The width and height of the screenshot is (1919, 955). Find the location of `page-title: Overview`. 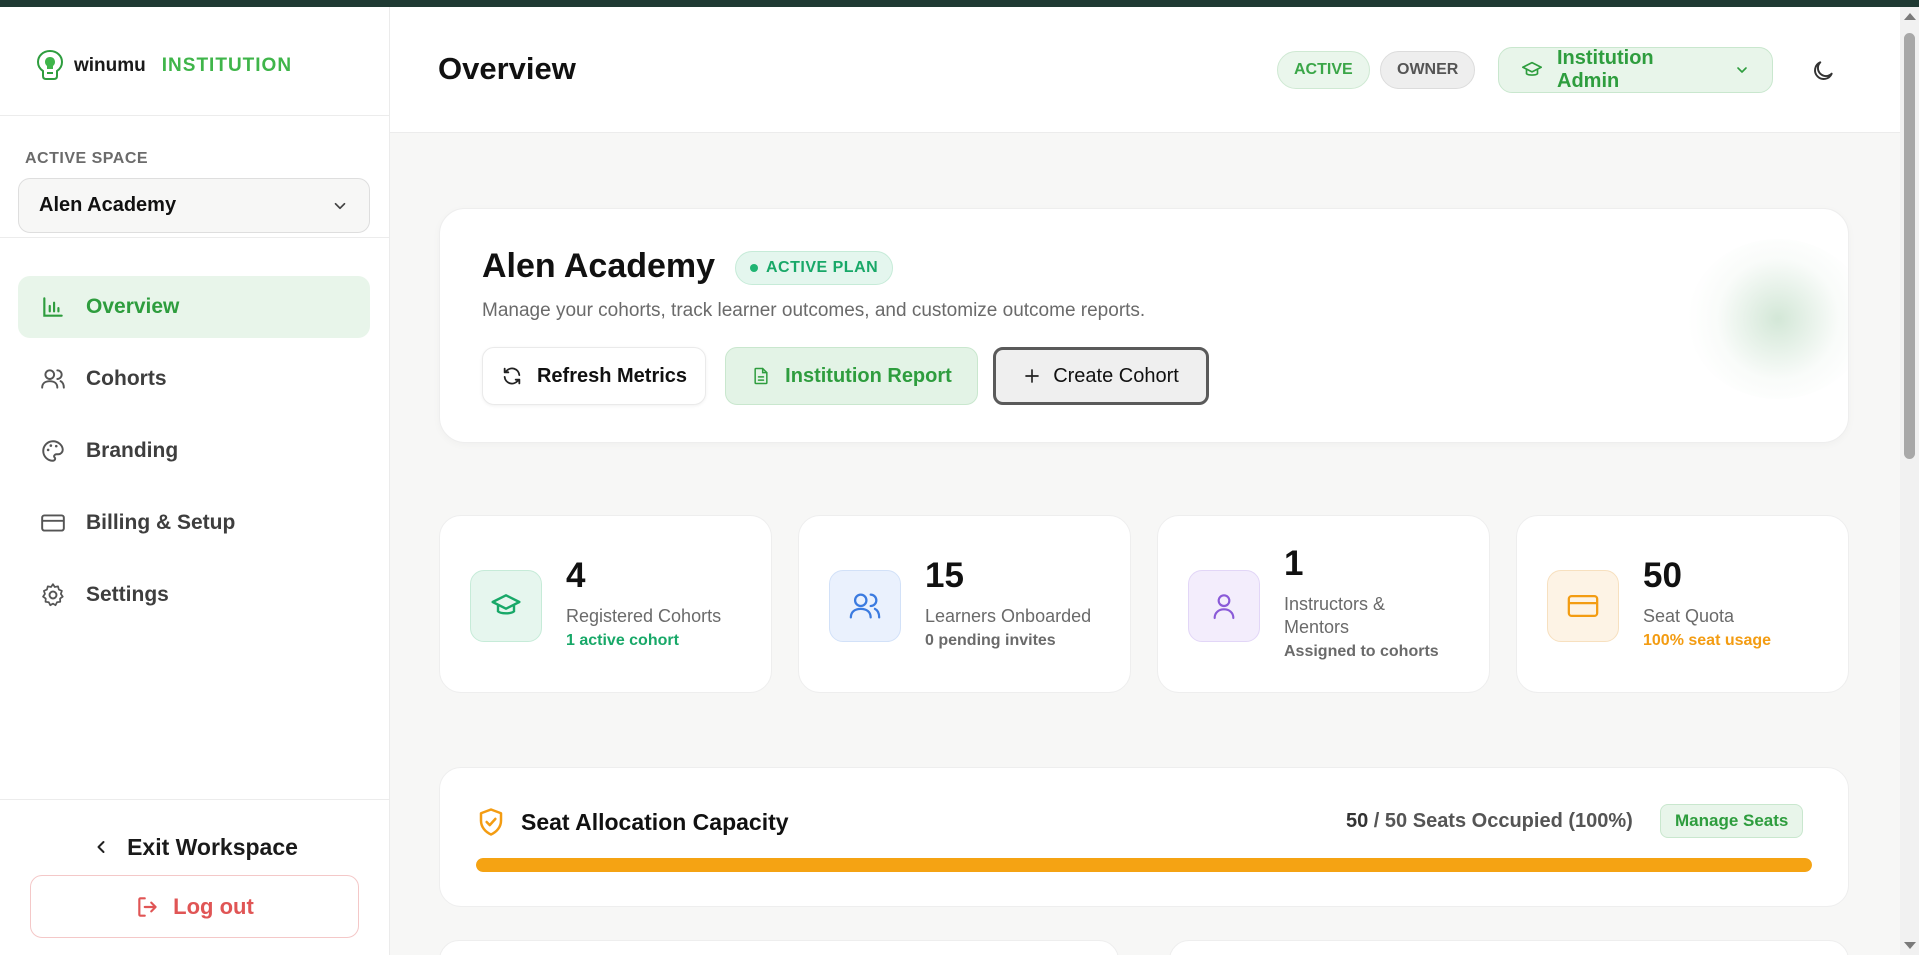

page-title: Overview is located at coordinates (507, 68).